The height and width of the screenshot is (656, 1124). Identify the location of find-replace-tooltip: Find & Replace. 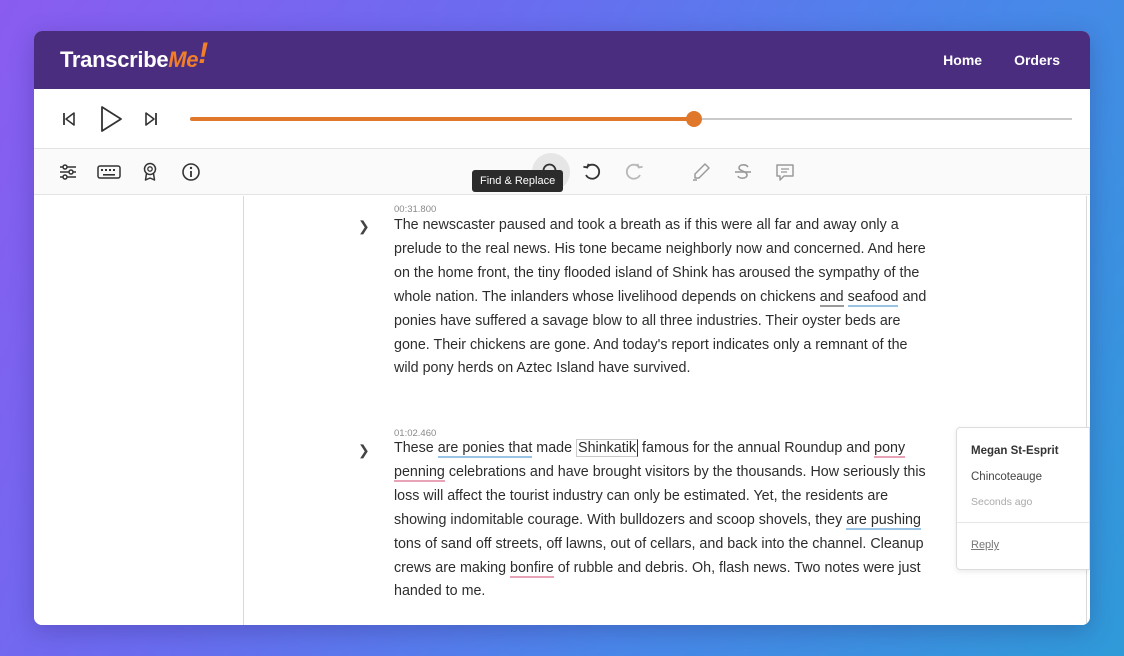
(518, 181).